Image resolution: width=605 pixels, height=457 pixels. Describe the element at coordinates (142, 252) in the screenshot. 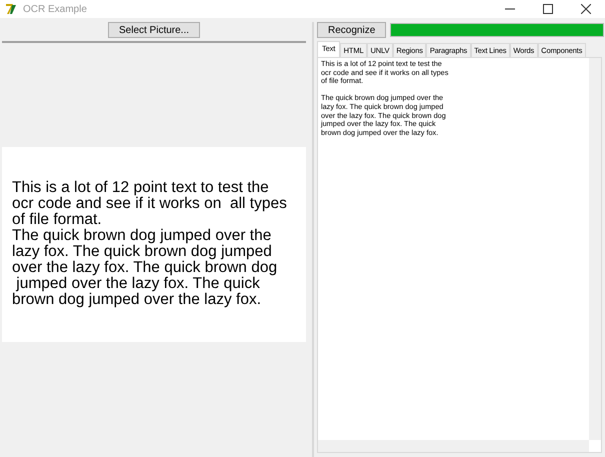

I see `document-text-line: lazy fox. The quick brown dog jumped` at that location.